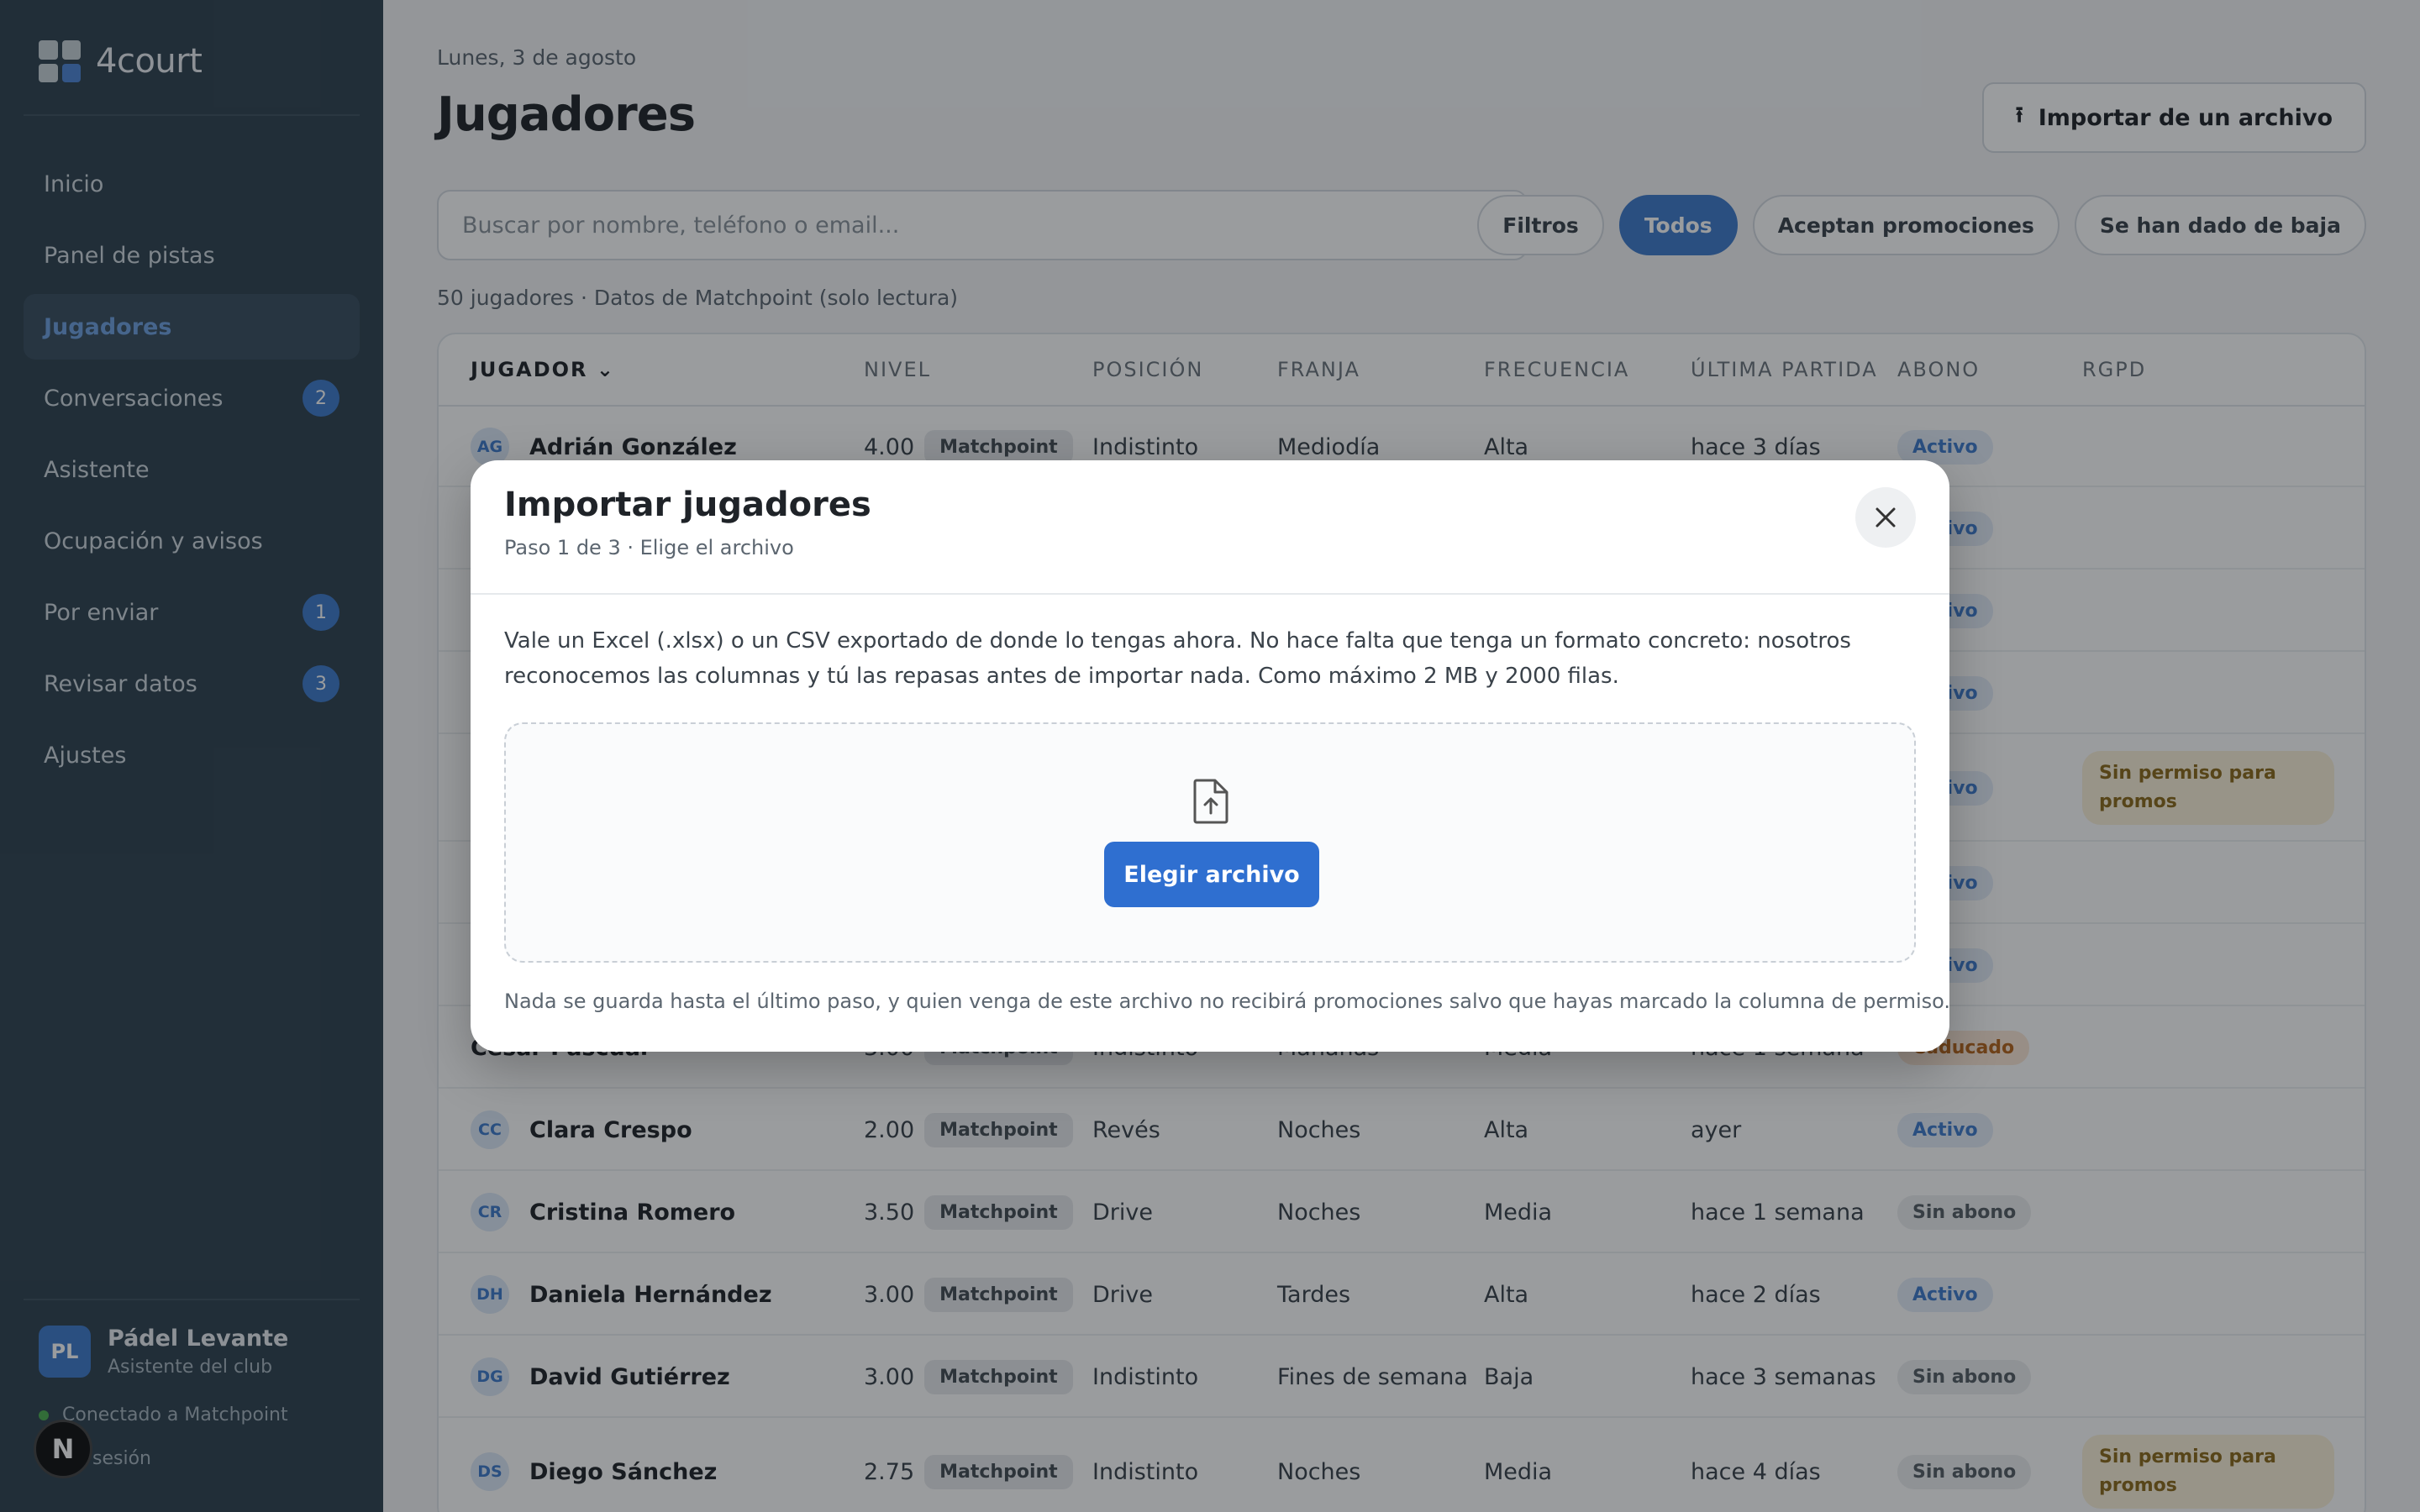  I want to click on file-dropzone: Elegir archivo, so click(1210, 842).